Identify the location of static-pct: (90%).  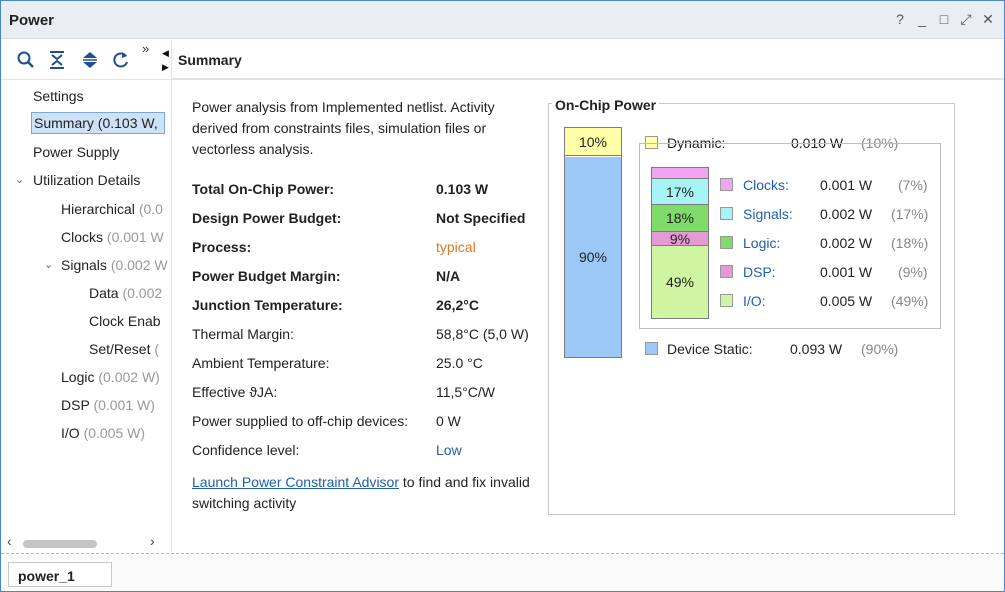
(880, 349).